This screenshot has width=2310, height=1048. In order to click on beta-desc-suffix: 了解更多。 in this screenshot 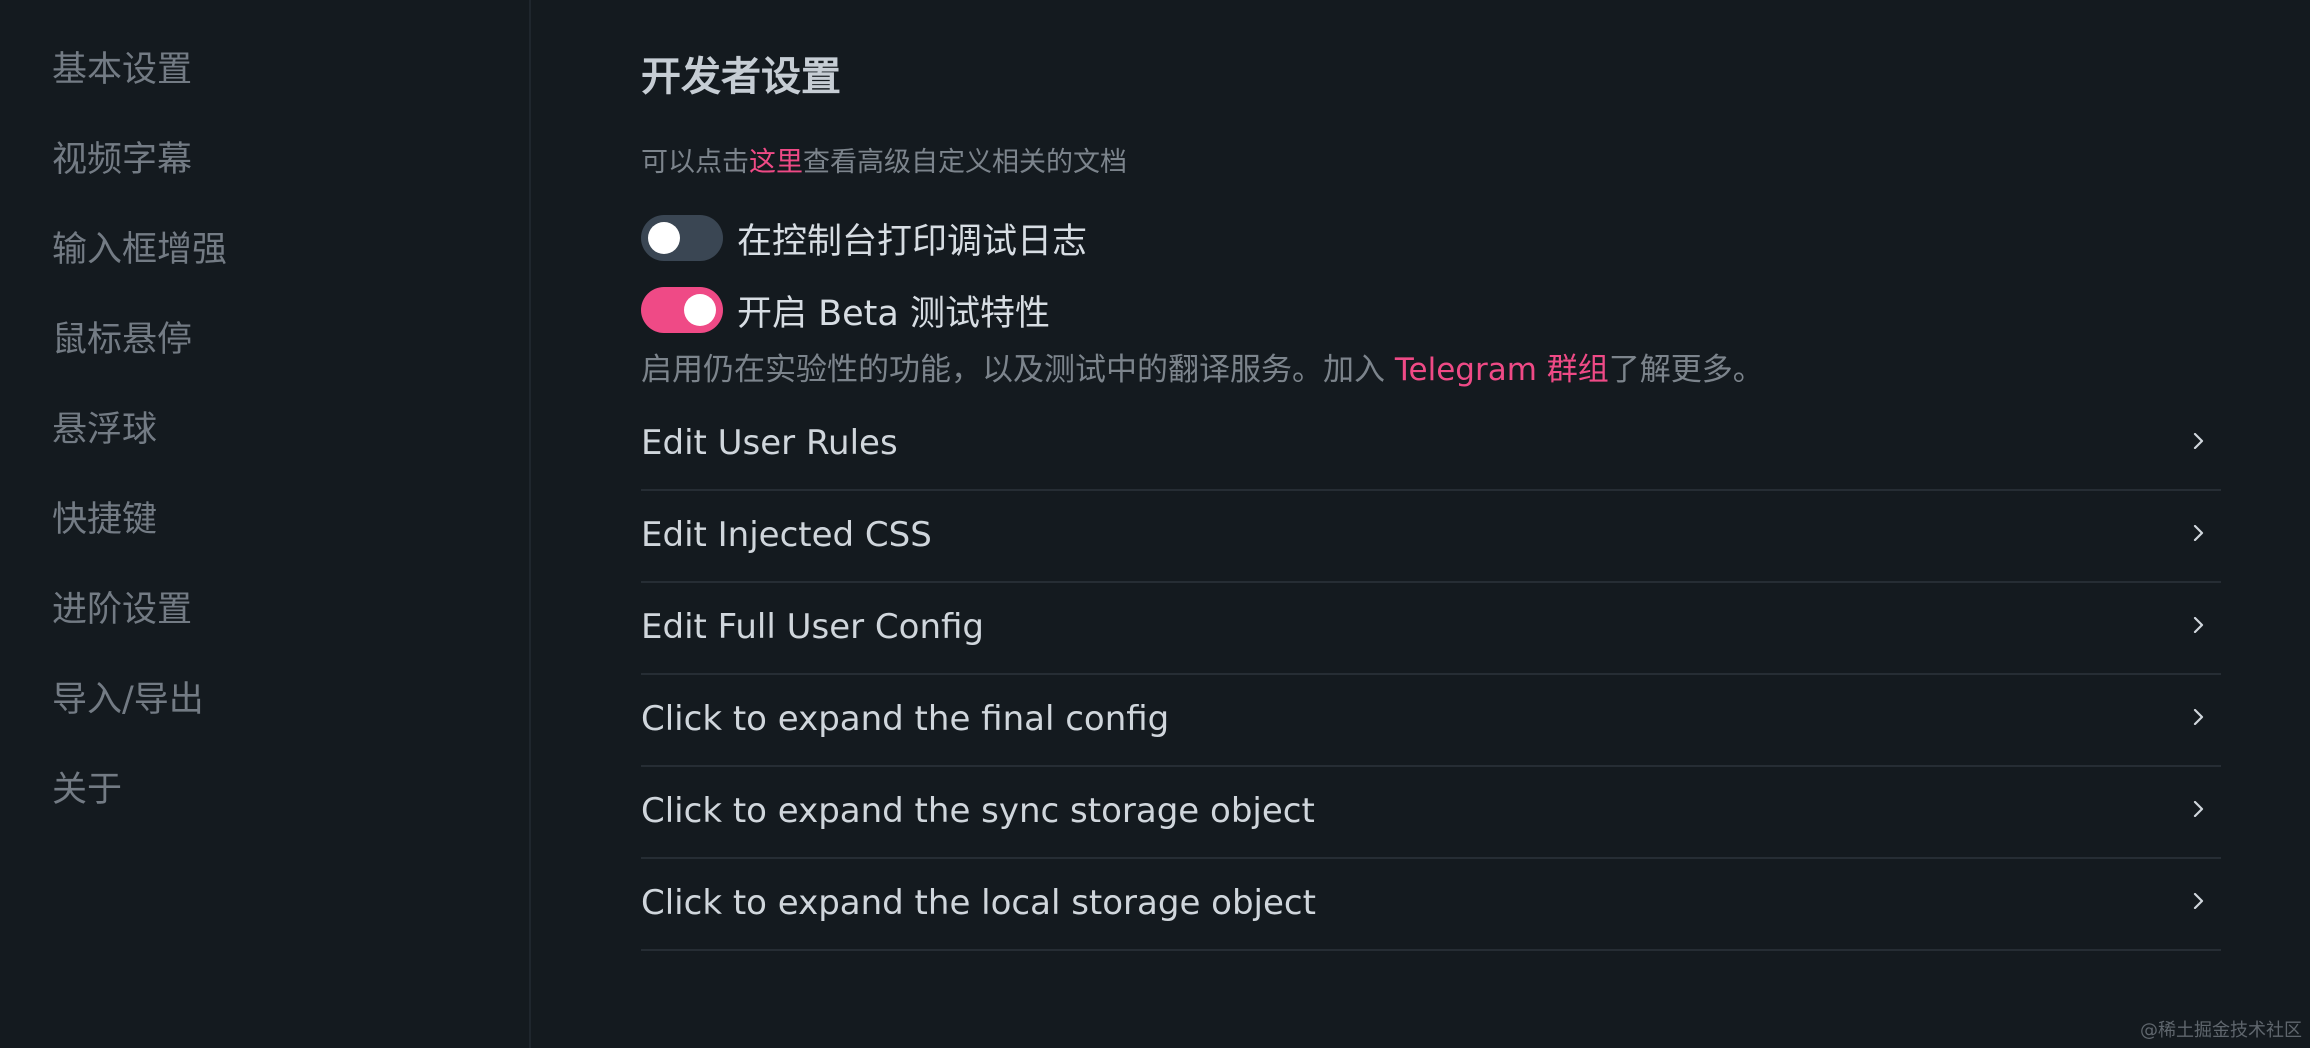, I will do `click(1686, 370)`.